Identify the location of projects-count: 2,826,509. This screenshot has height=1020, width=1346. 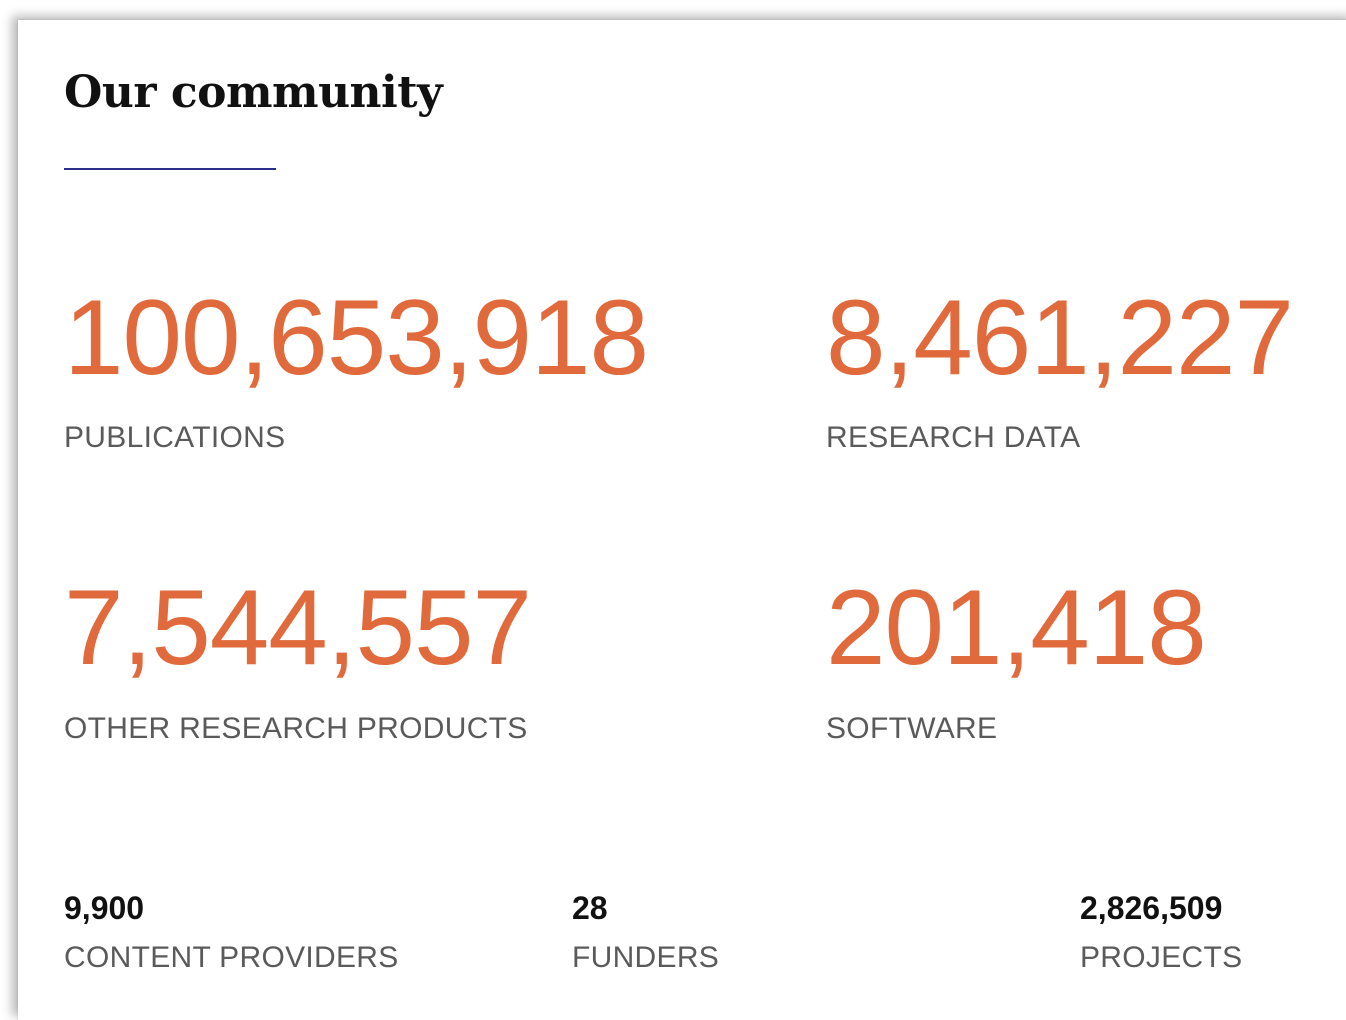
(1151, 908).